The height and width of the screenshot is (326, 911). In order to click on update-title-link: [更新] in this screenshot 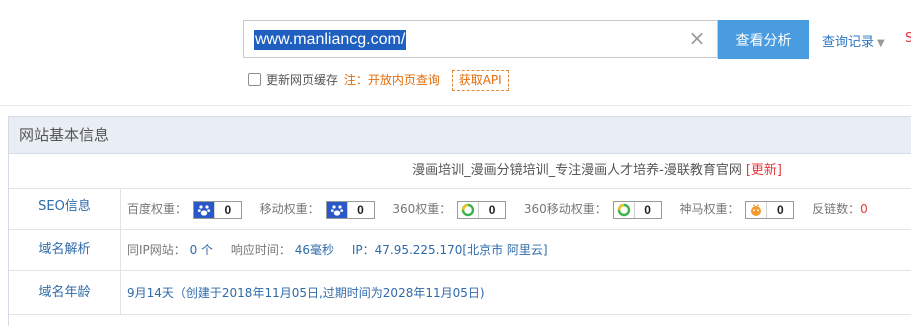, I will do `click(764, 170)`.